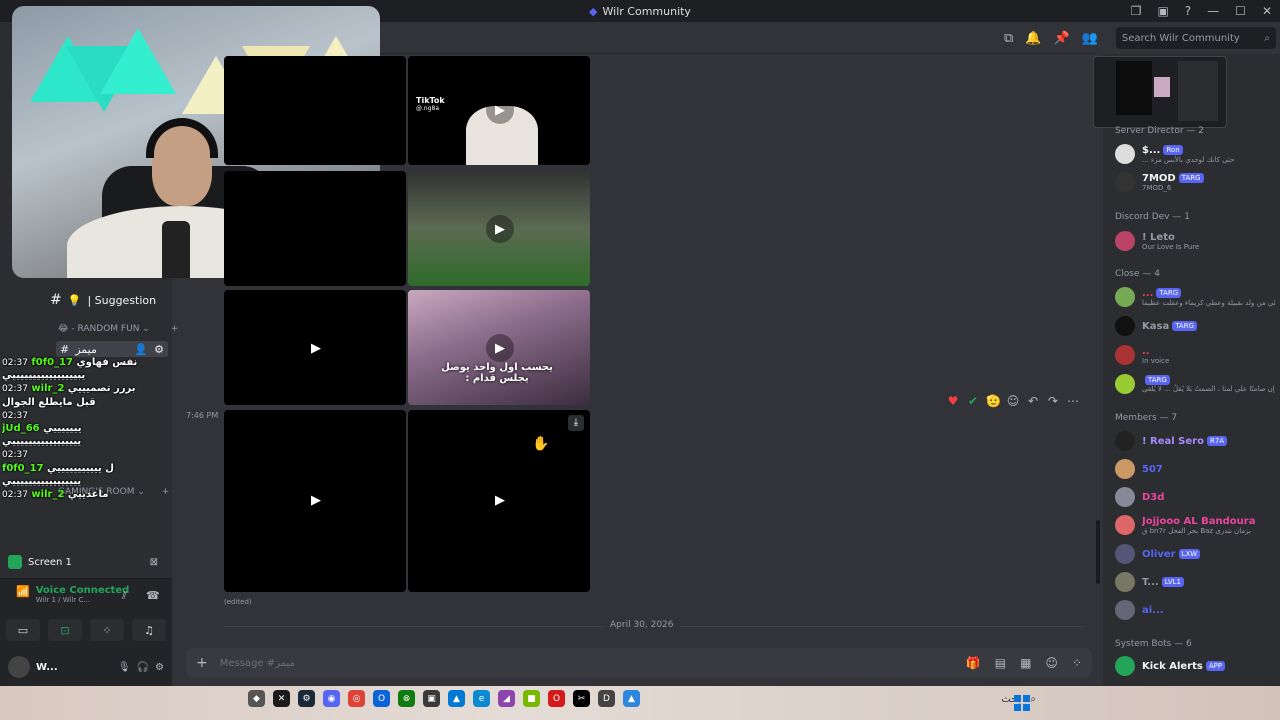 Image resolution: width=1280 pixels, height=720 pixels. What do you see at coordinates (1090, 38) in the screenshot?
I see `member-list-icon: 👥` at bounding box center [1090, 38].